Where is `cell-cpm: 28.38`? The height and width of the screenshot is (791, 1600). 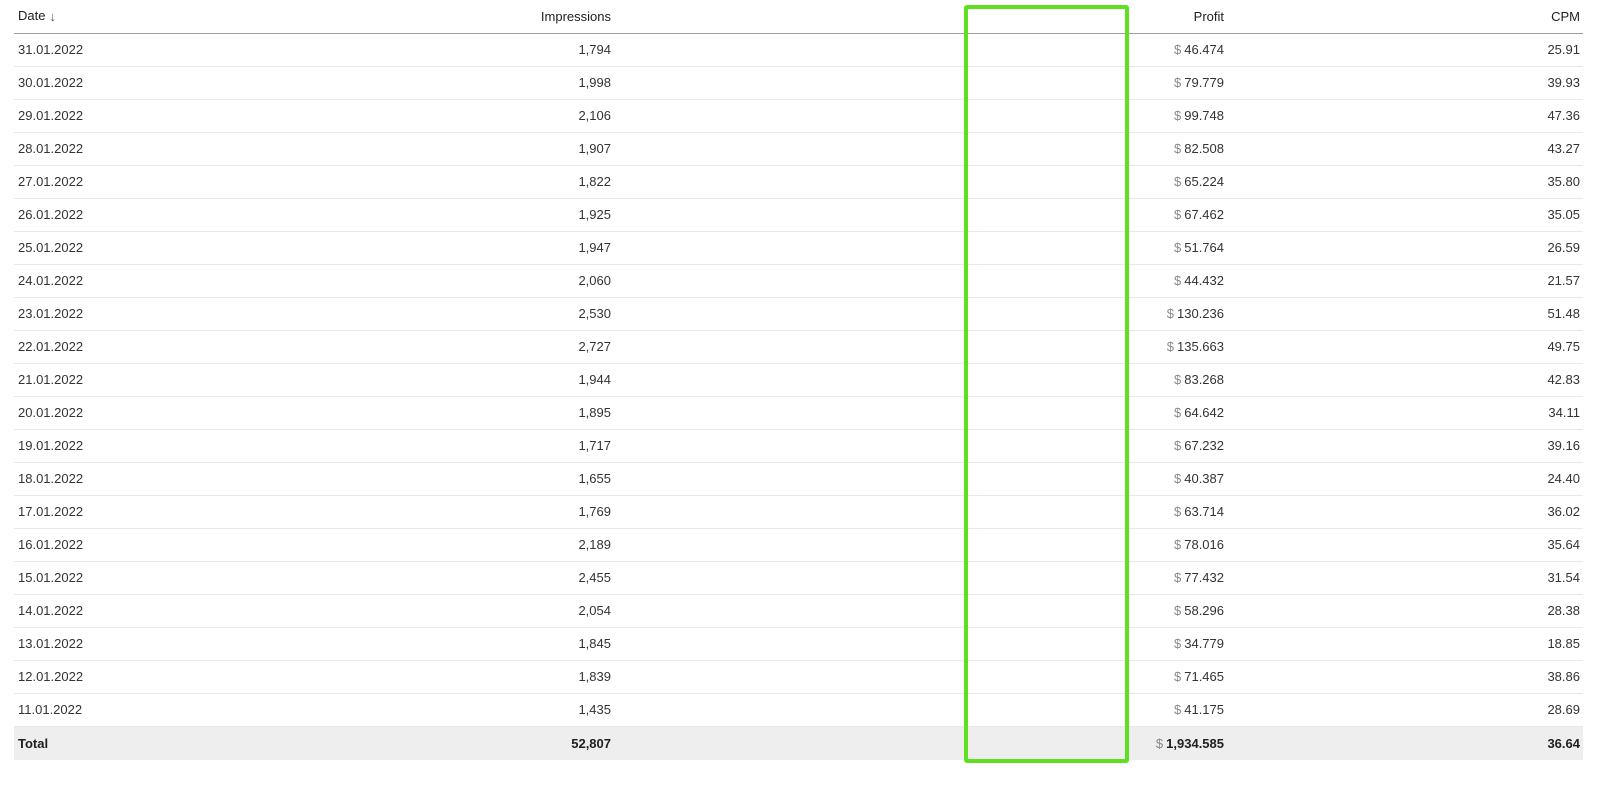 cell-cpm: 28.38 is located at coordinates (1405, 611).